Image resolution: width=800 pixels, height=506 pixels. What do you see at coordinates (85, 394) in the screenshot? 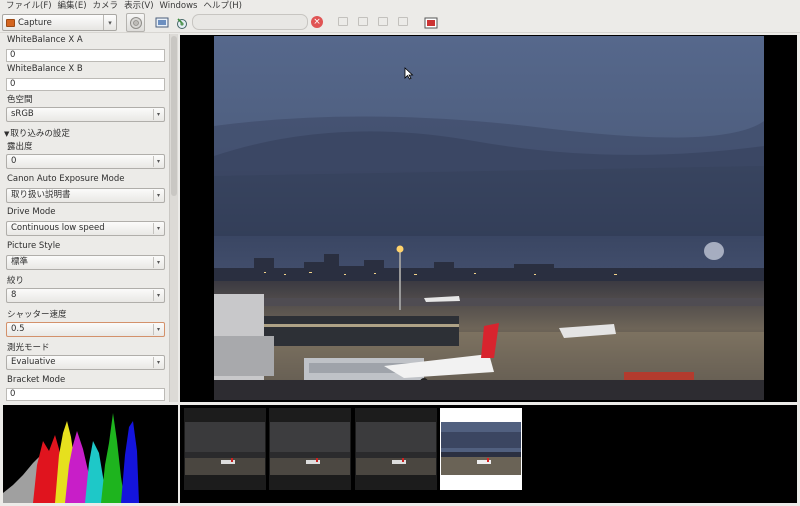
I see `bracket-mode-field: 0` at bounding box center [85, 394].